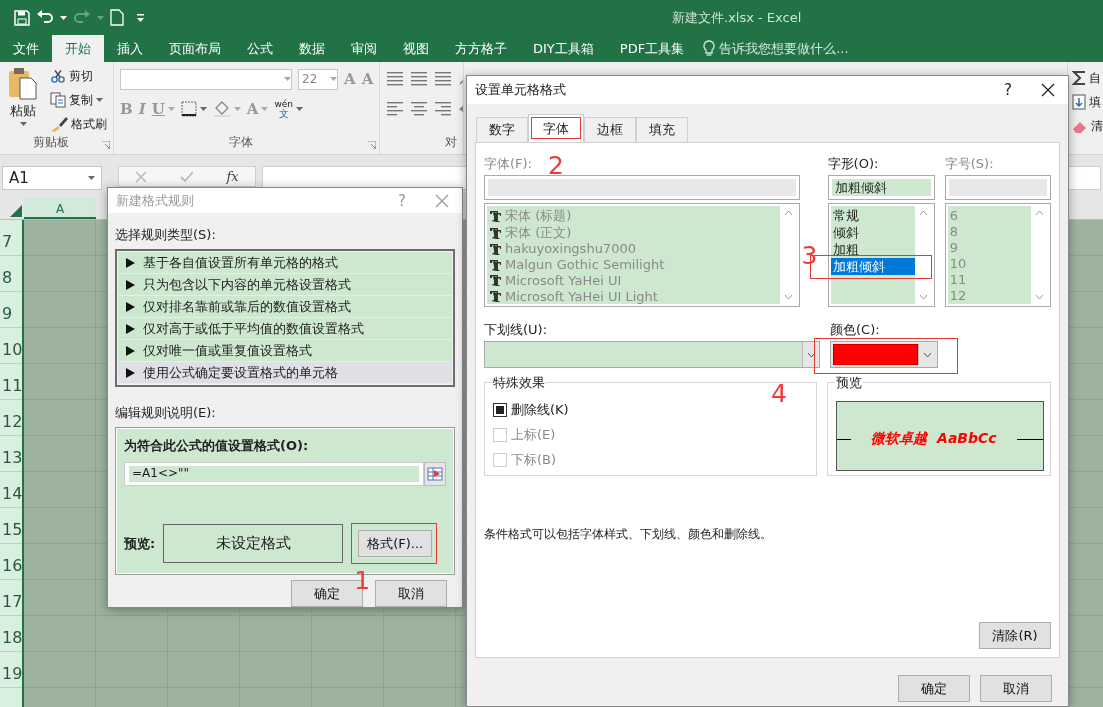 This screenshot has width=1103, height=707. I want to click on ribbon-tab: 公式, so click(260, 48).